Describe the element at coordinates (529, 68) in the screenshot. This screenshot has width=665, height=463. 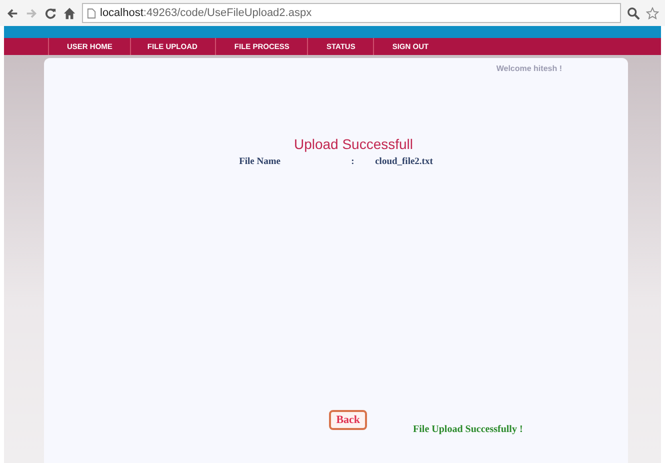
I see `welcome-text: Welcome hitesh !` at that location.